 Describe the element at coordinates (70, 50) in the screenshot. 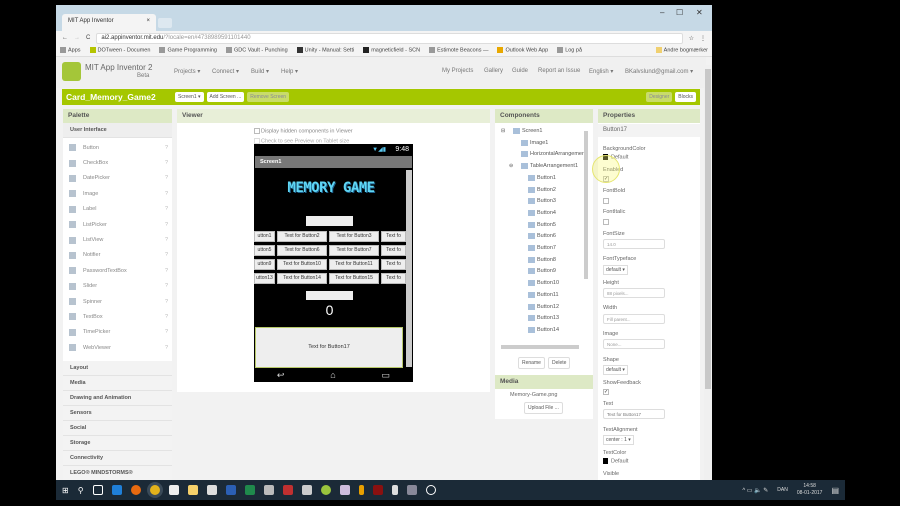

I see `bookmark: Apps` at that location.